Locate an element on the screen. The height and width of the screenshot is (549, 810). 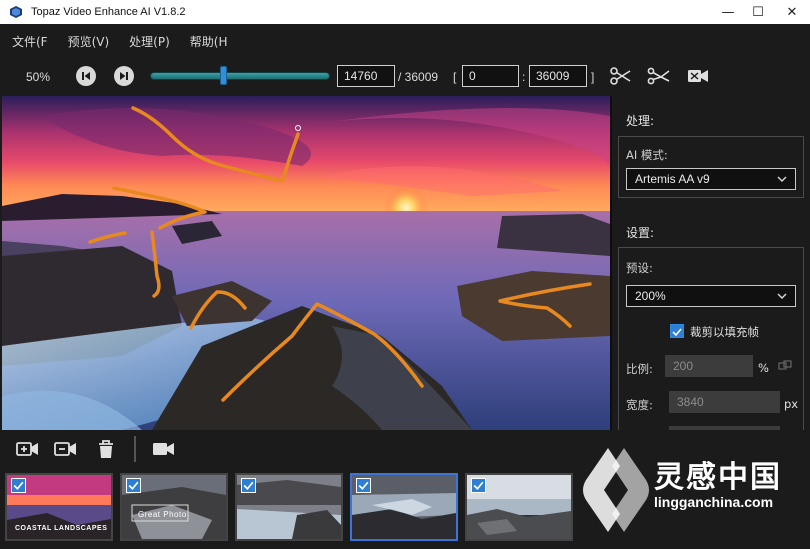
skip-to-start-button is located at coordinates (86, 76).